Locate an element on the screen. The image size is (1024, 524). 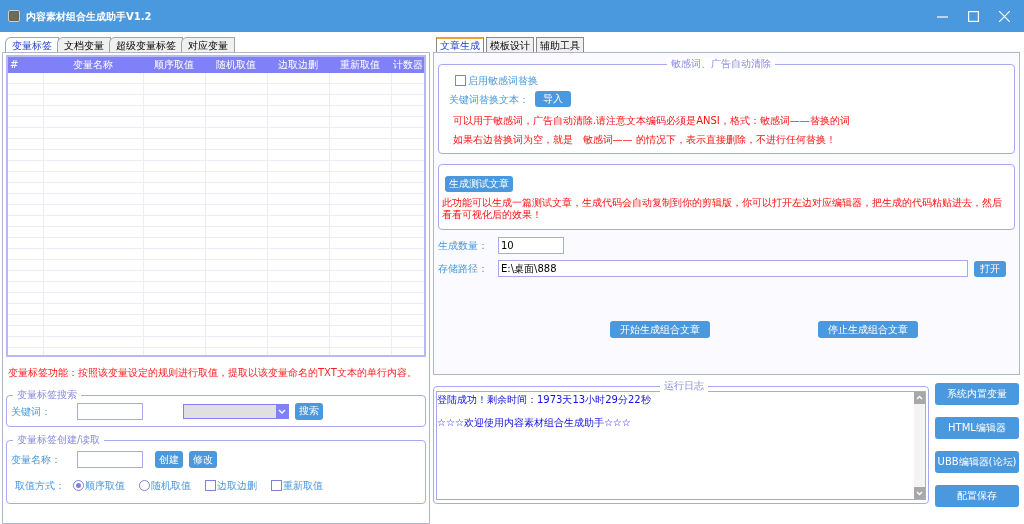
tab: 模板设计 is located at coordinates (510, 44).